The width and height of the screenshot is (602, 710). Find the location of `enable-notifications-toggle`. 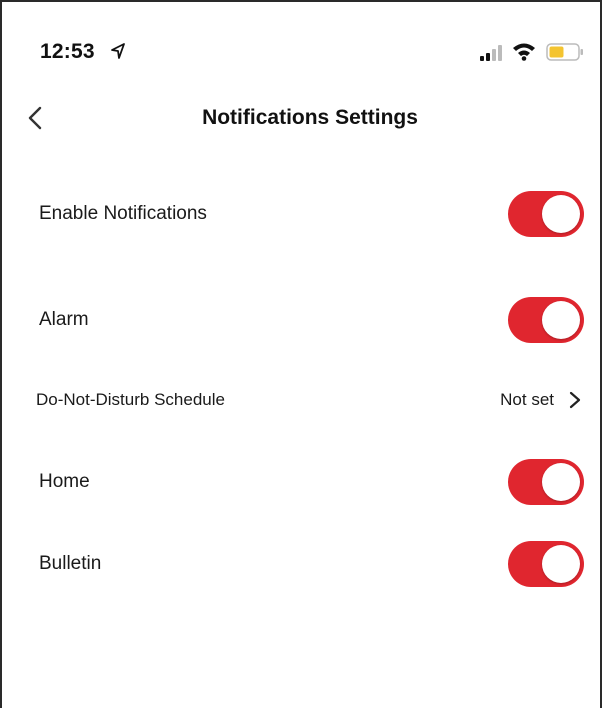

enable-notifications-toggle is located at coordinates (546, 214).